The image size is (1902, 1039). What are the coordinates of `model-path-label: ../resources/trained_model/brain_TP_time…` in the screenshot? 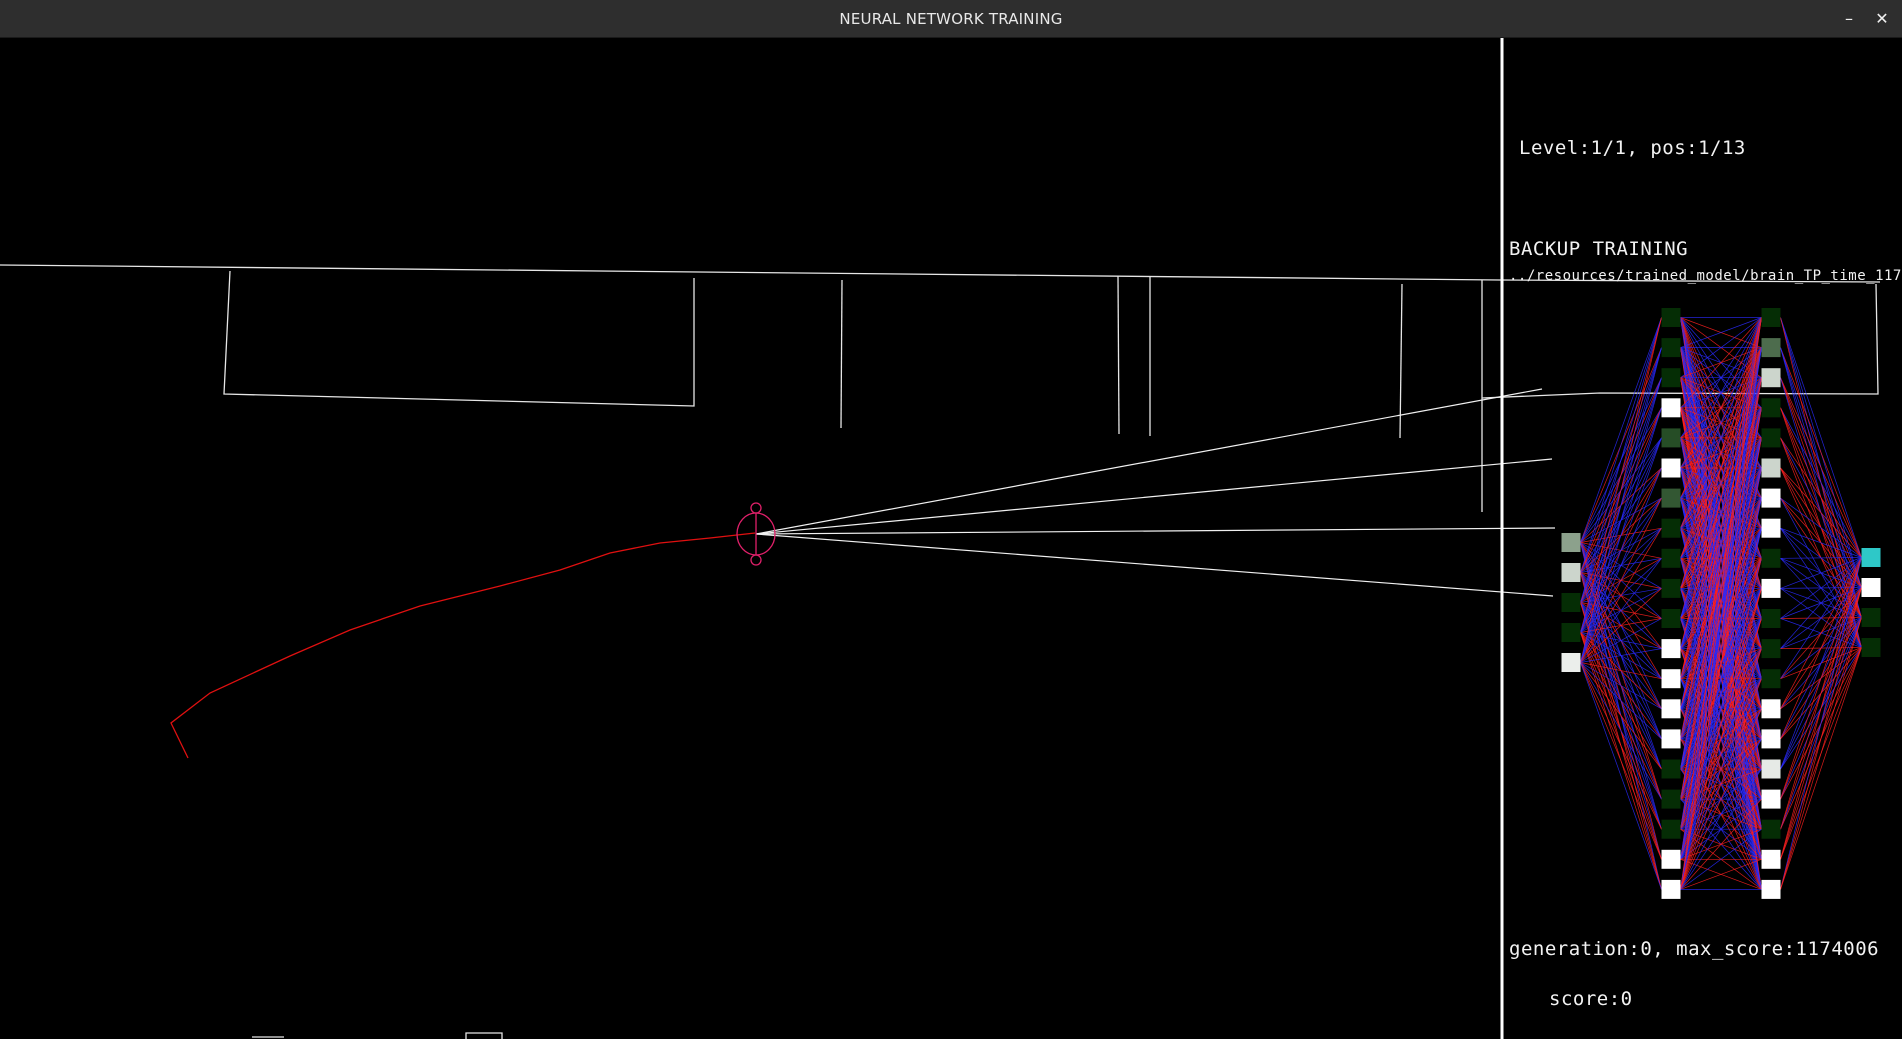 It's located at (1705, 276).